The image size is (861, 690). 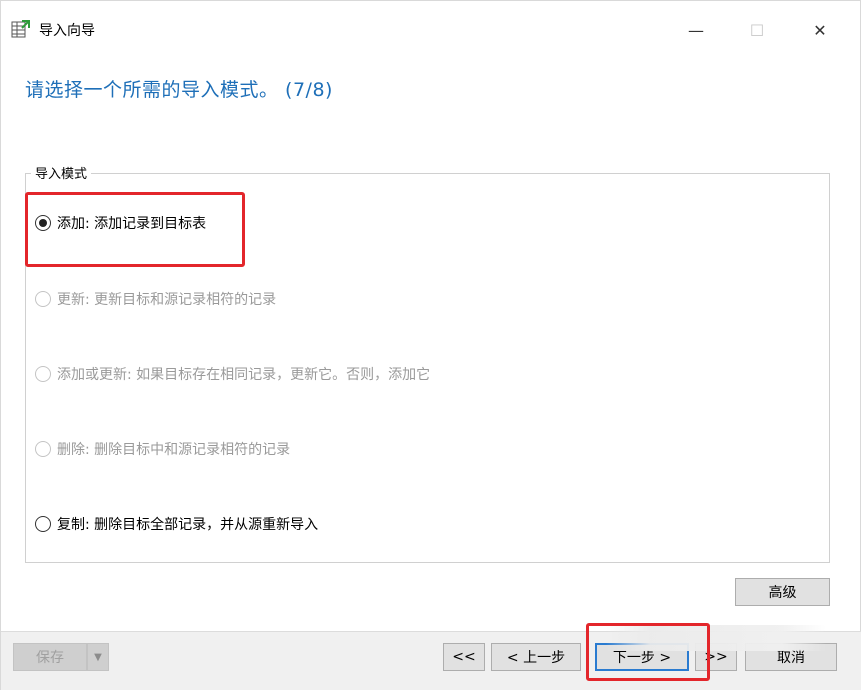 I want to click on table-import-icon, so click(x=20, y=29).